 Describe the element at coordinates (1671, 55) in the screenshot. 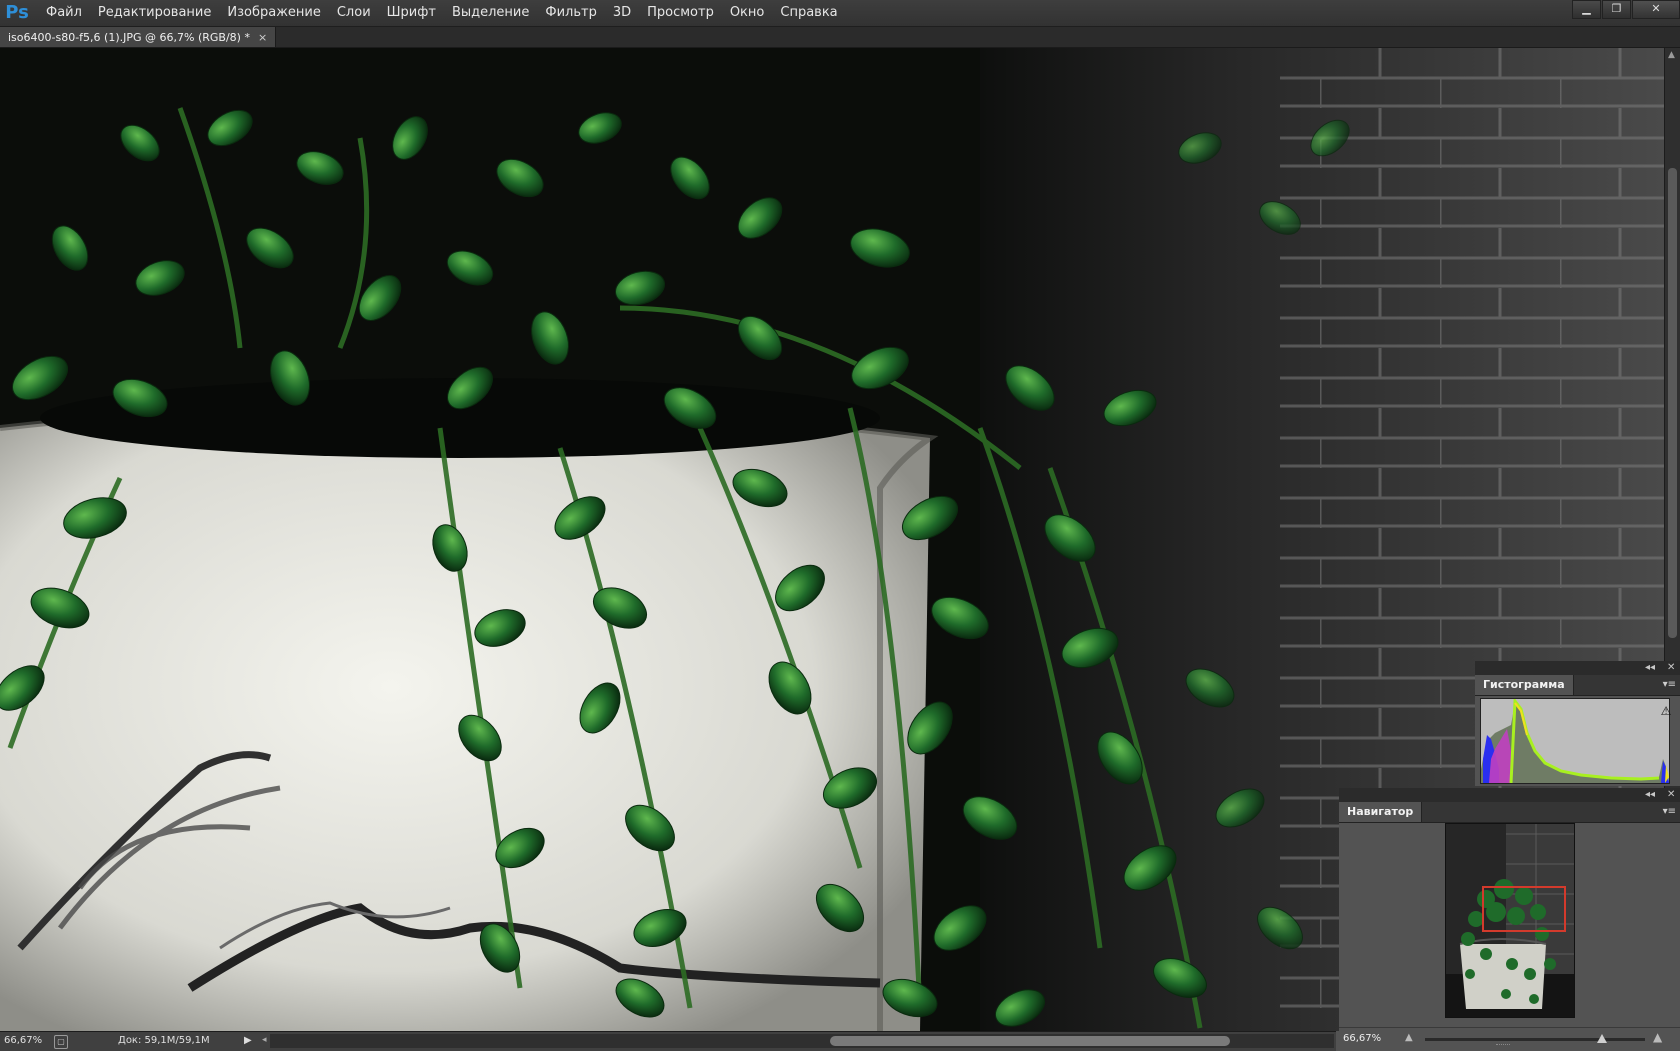

I see `scroll-up-icon: ▲` at that location.